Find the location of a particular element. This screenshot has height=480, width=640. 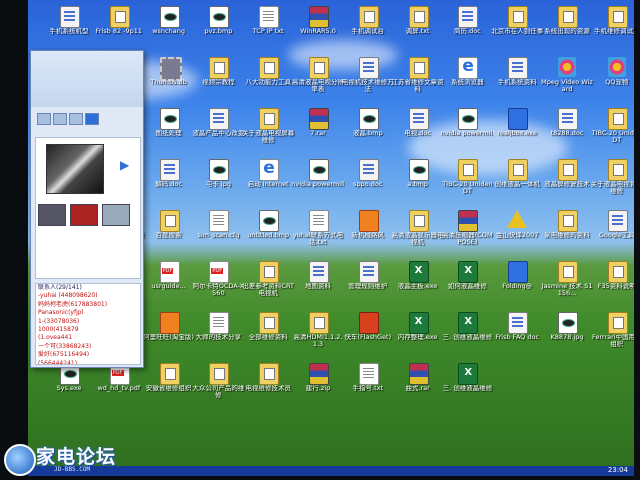

contact-list-item: (1.ovea441 is located at coordinates (88, 338).